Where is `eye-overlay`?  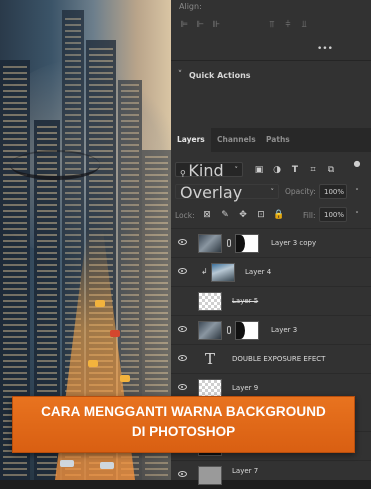 eye-overlay is located at coordinates (55, 165).